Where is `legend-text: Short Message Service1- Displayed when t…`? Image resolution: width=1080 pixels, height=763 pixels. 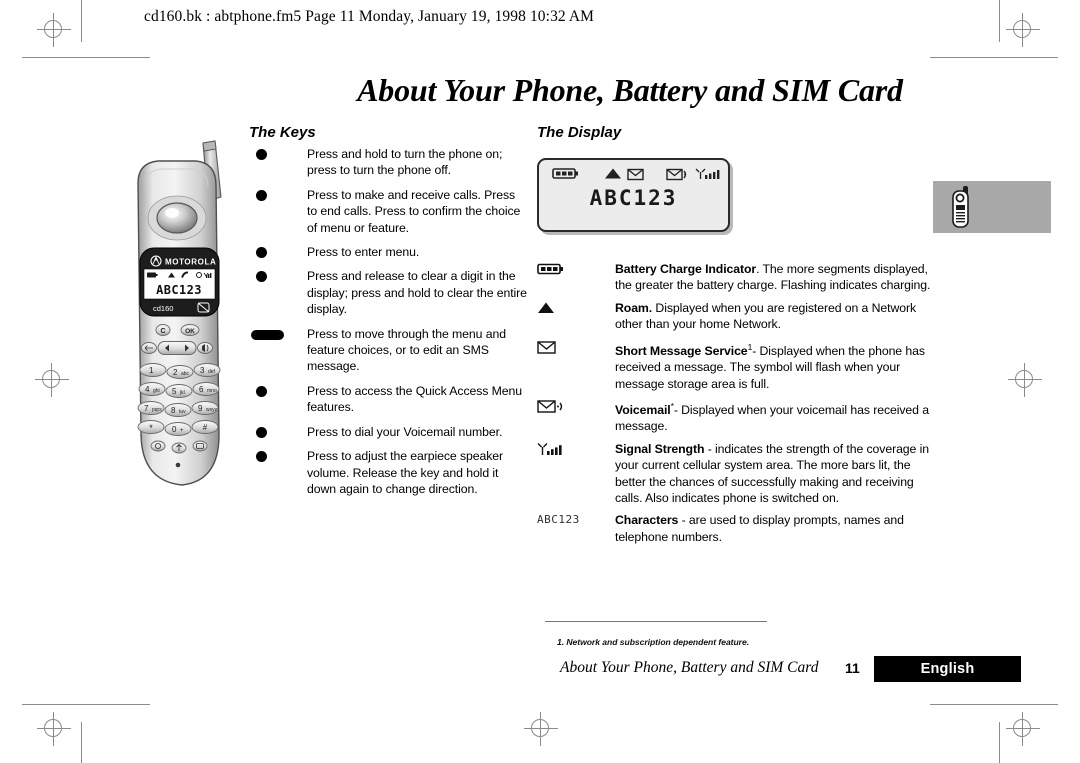 legend-text: Short Message Service1- Displayed when t… is located at coordinates (773, 365).